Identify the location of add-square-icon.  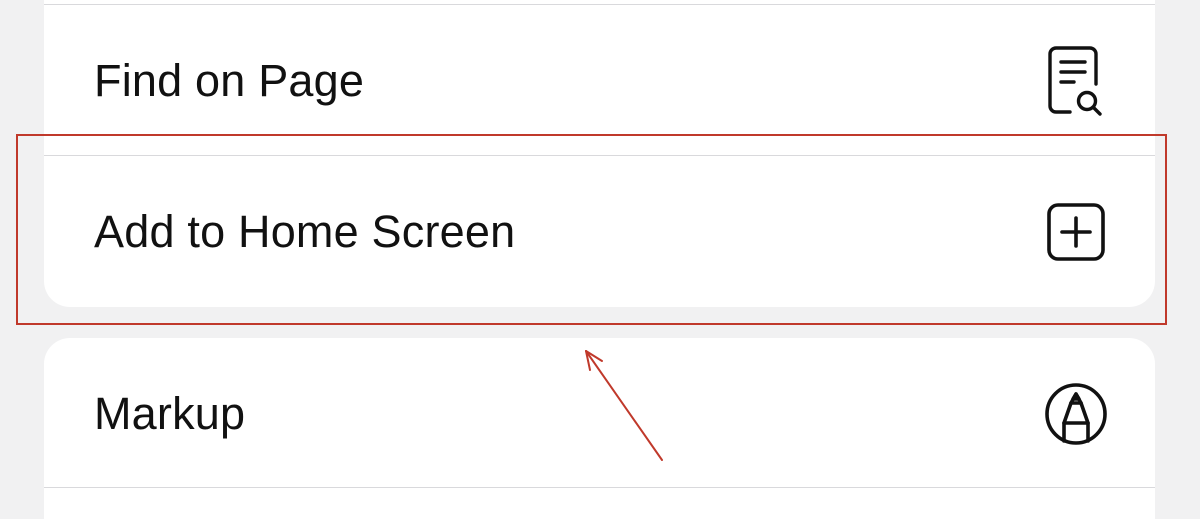
(1076, 232).